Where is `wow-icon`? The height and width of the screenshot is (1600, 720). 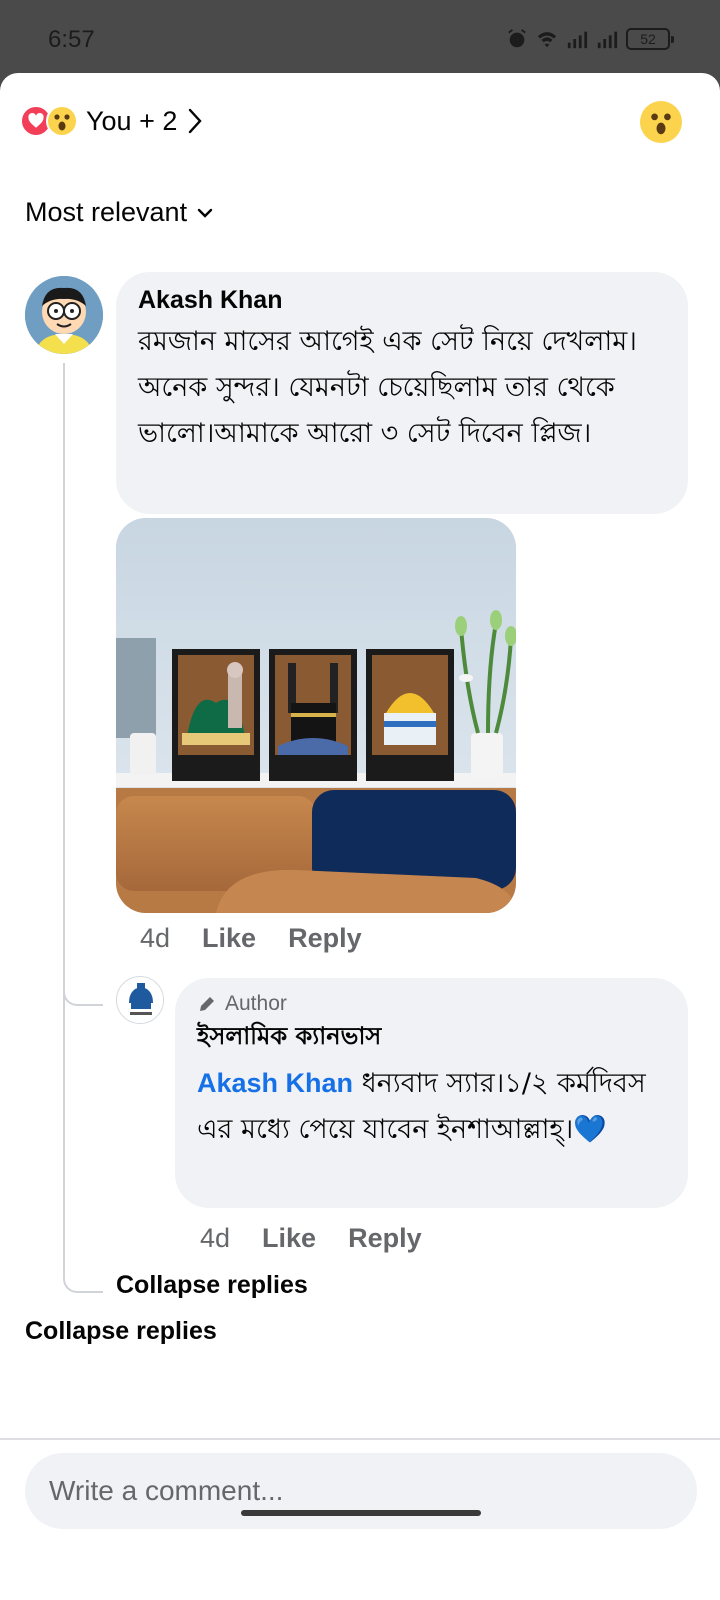 wow-icon is located at coordinates (62, 121).